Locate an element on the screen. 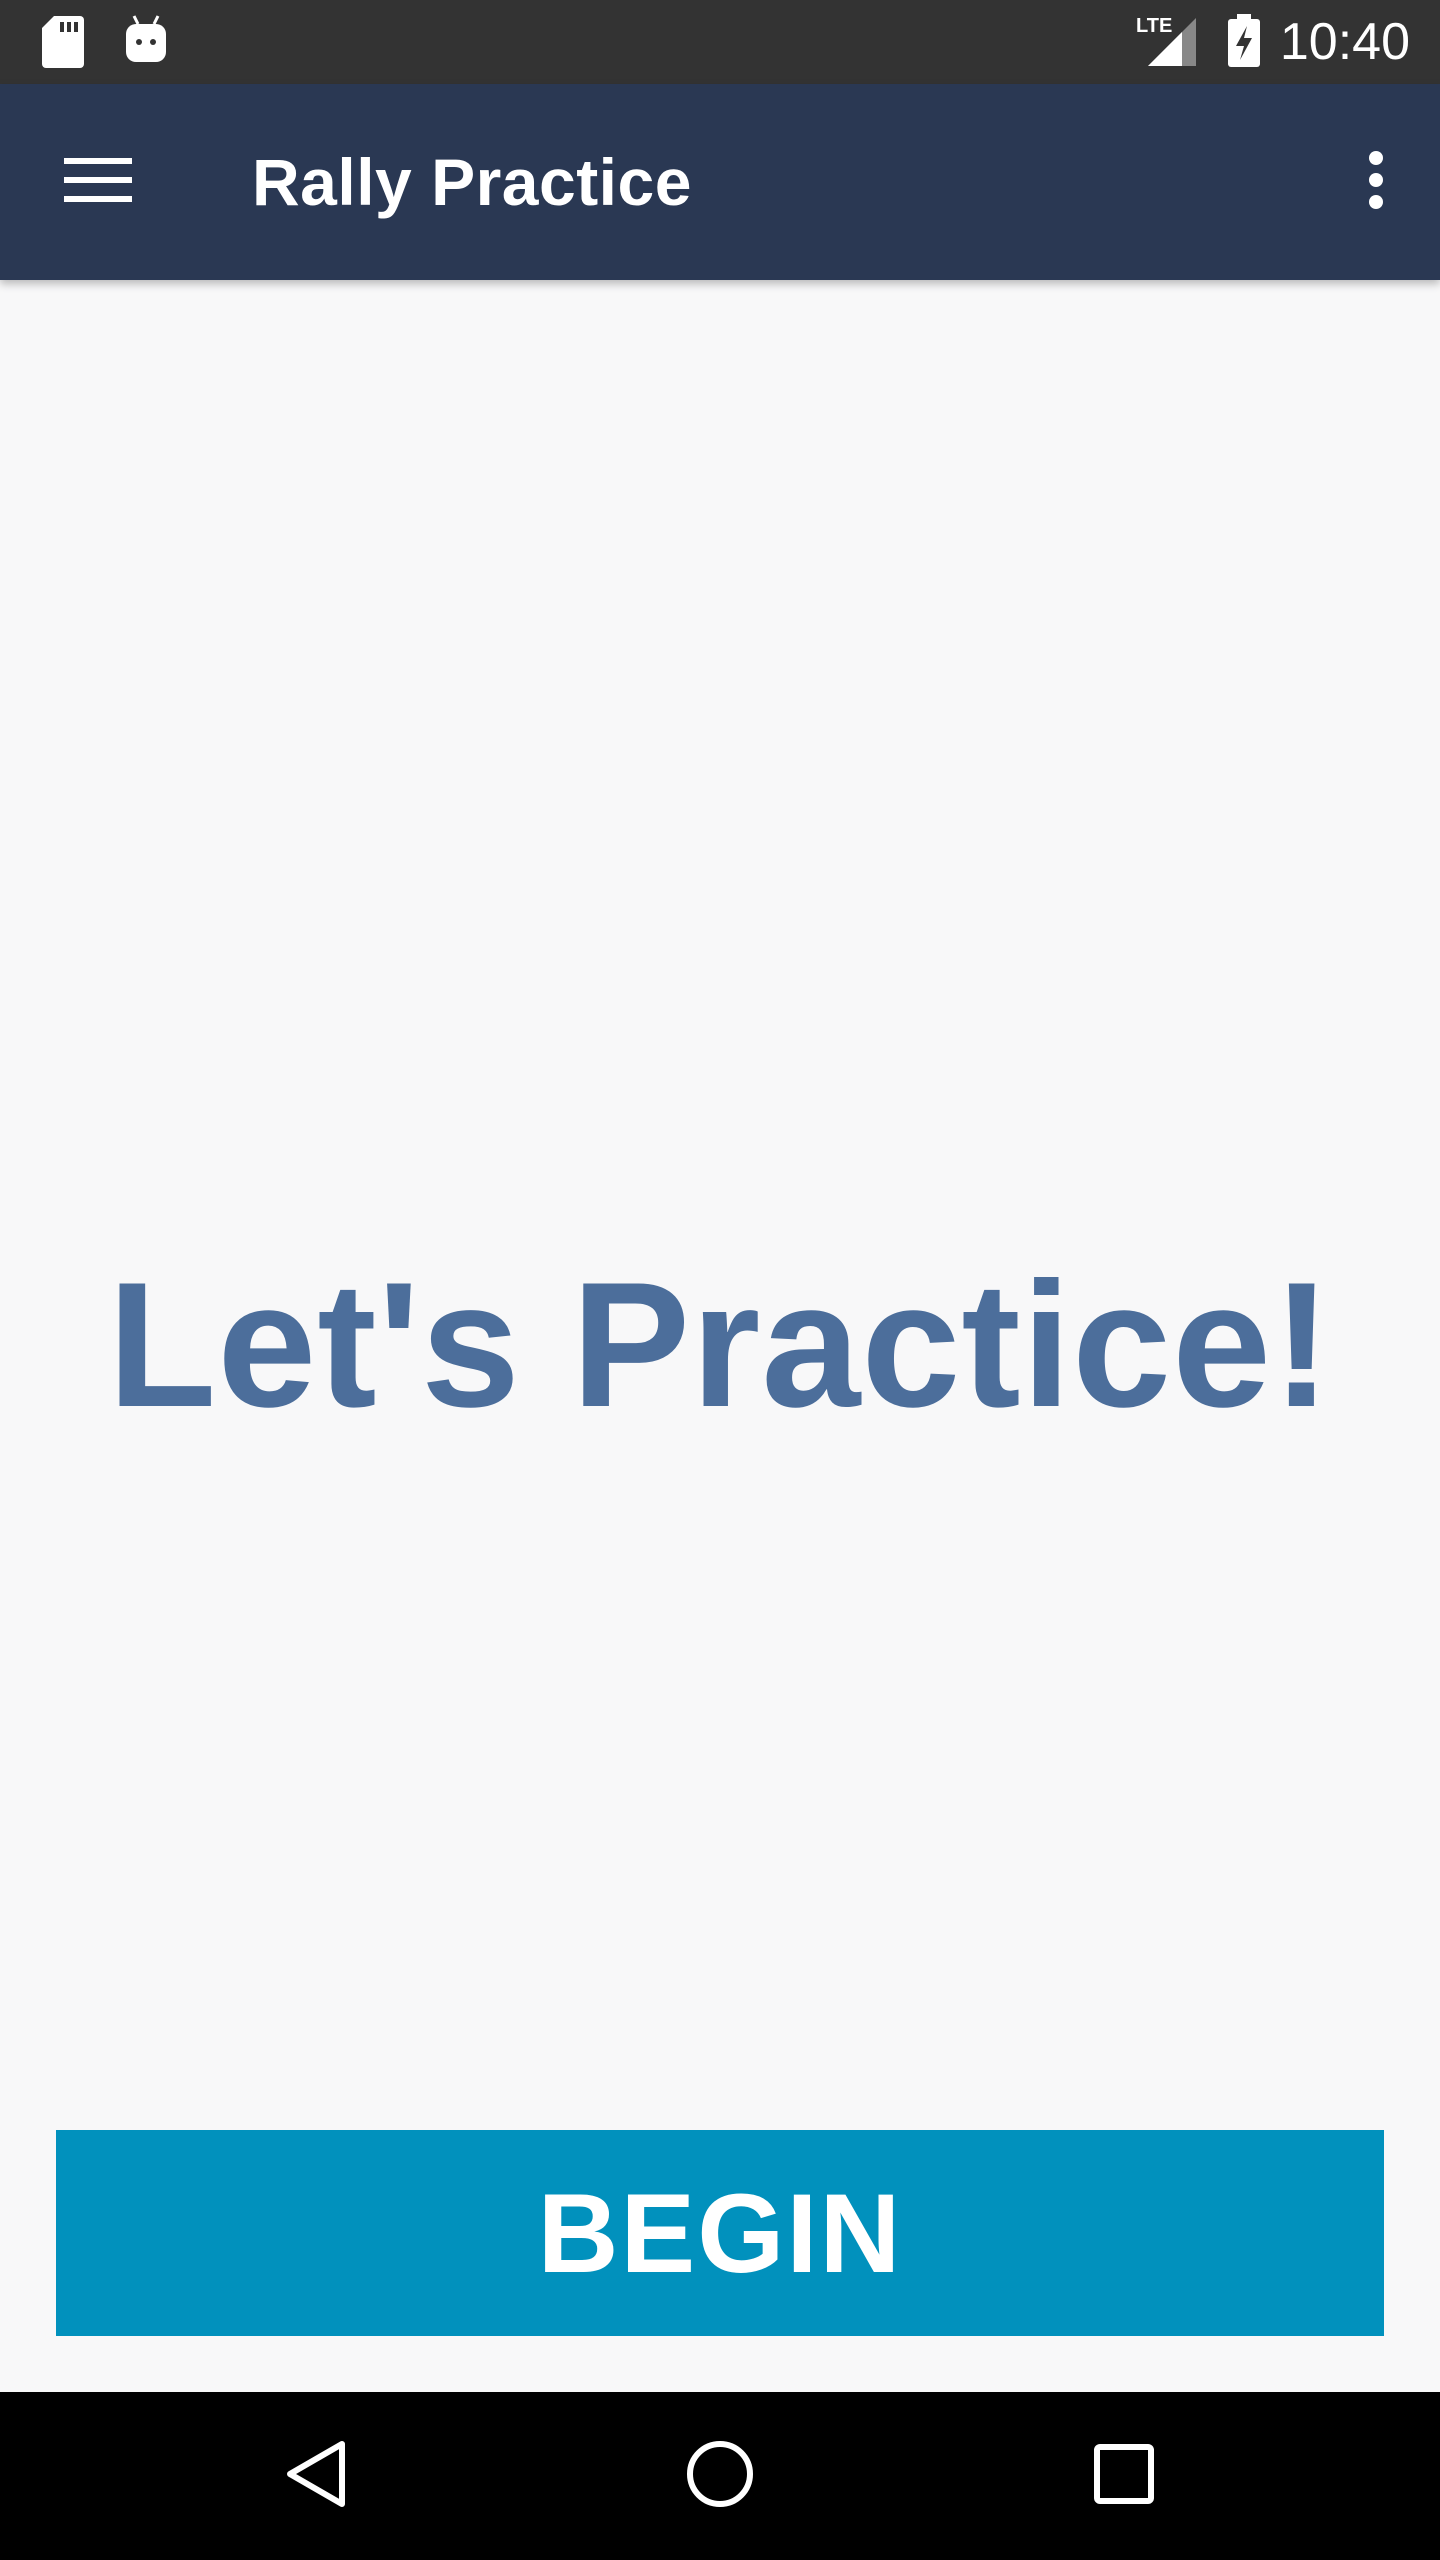  app-title: Rally Practice is located at coordinates (472, 182).